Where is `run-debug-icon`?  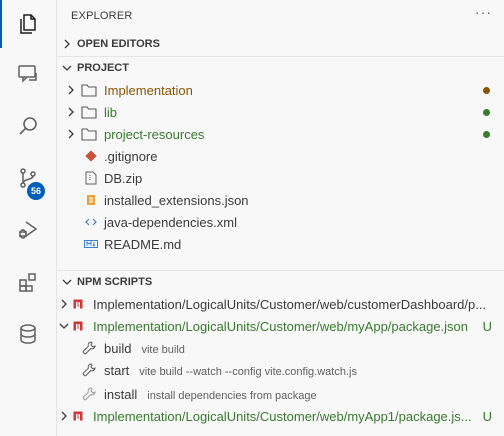 run-debug-icon is located at coordinates (28, 230).